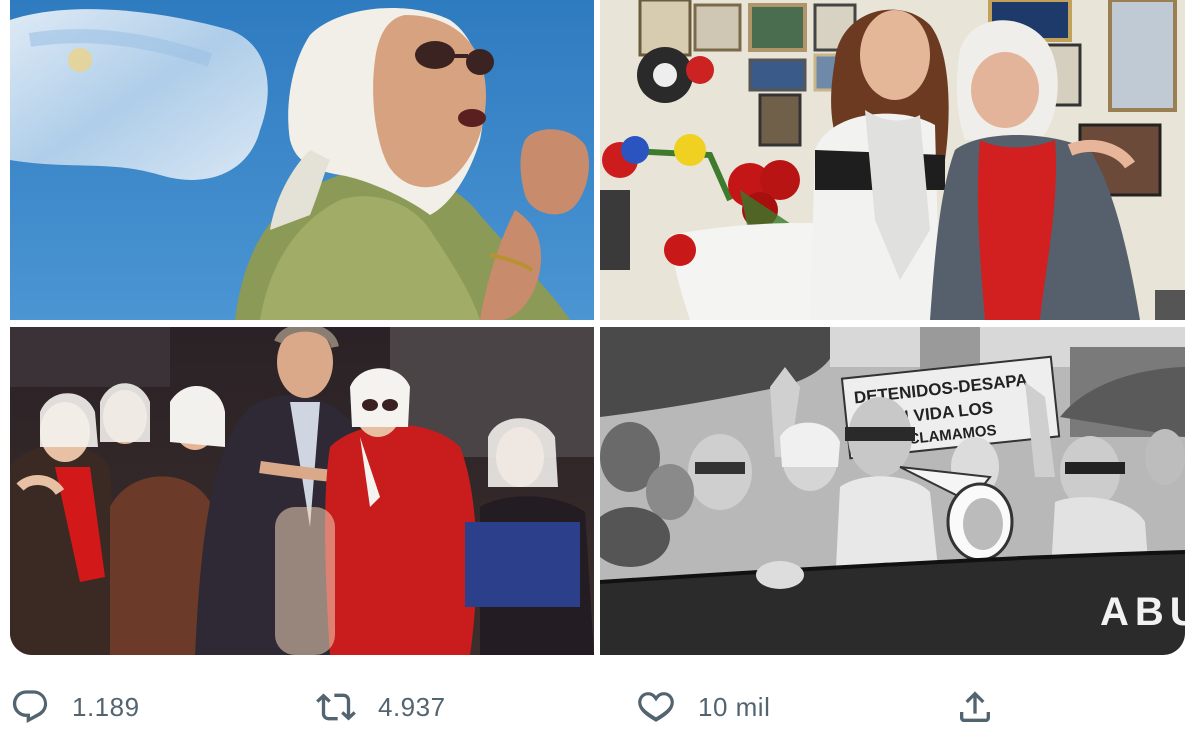 This screenshot has height=749, width=1200. I want to click on reply-icon, so click(30, 706).